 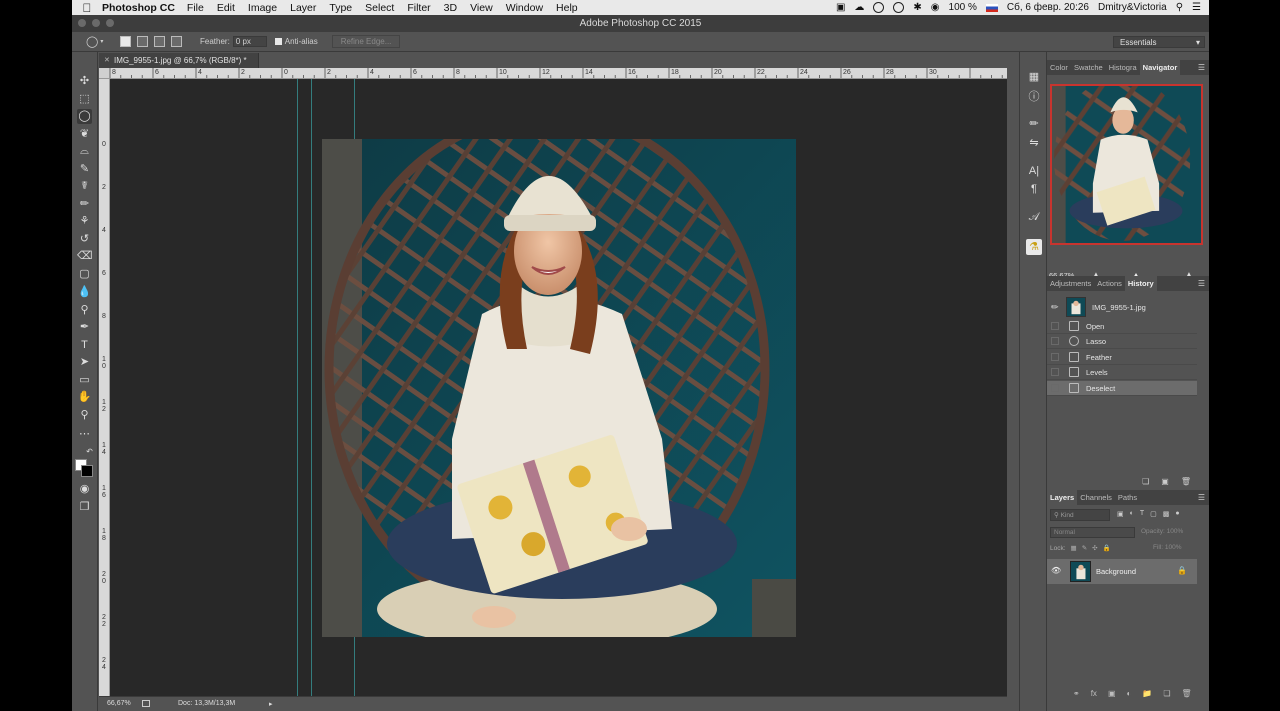 What do you see at coordinates (96, 23) in the screenshot?
I see `minimize-window-button` at bounding box center [96, 23].